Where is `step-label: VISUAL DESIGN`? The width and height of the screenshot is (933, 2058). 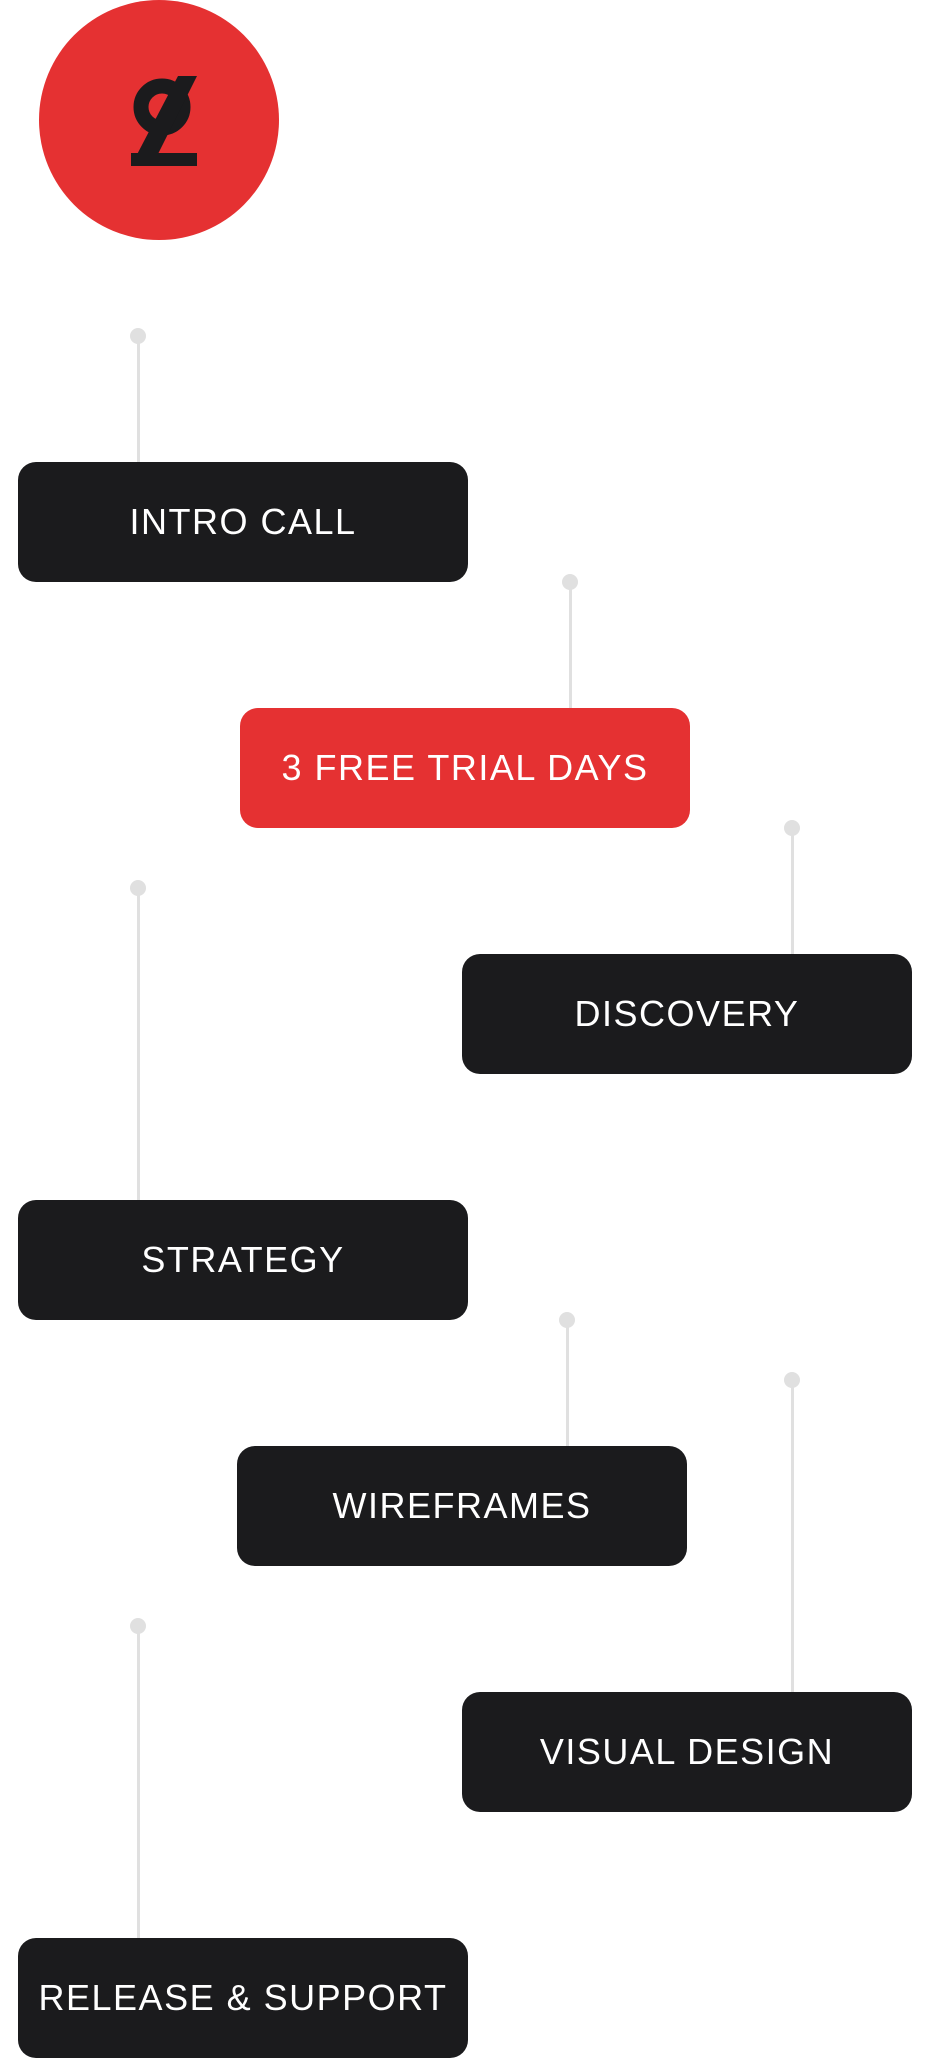
step-label: VISUAL DESIGN is located at coordinates (687, 1751).